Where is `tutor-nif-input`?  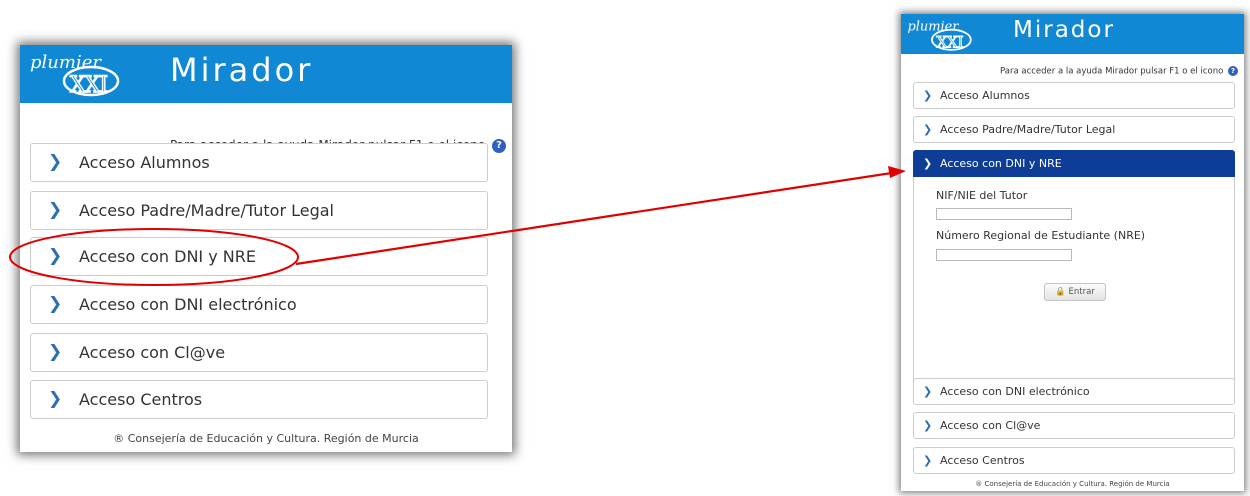
tutor-nif-input is located at coordinates (1004, 214).